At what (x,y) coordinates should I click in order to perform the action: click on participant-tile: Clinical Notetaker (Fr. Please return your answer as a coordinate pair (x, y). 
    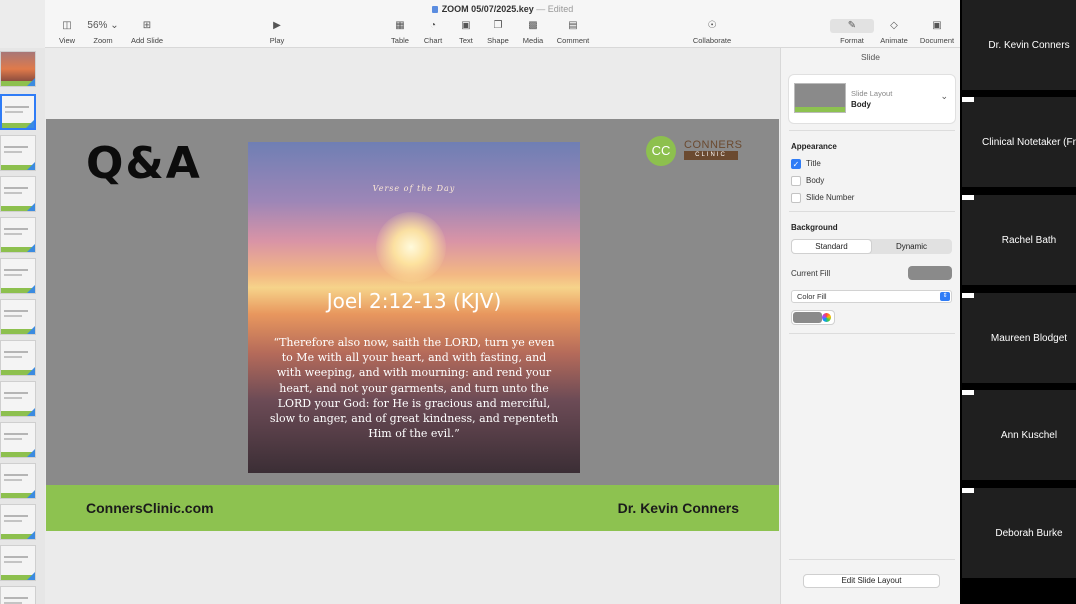
    Looking at the image, I should click on (1019, 142).